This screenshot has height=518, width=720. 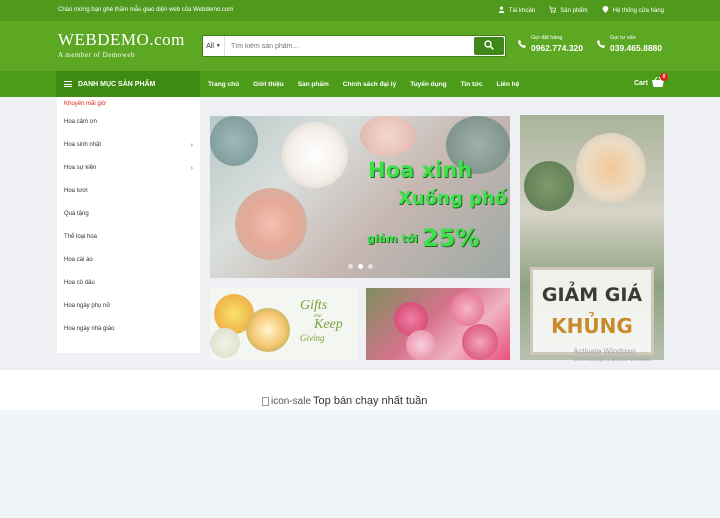 What do you see at coordinates (605, 351) in the screenshot?
I see `watermark-title: Activate Windows` at bounding box center [605, 351].